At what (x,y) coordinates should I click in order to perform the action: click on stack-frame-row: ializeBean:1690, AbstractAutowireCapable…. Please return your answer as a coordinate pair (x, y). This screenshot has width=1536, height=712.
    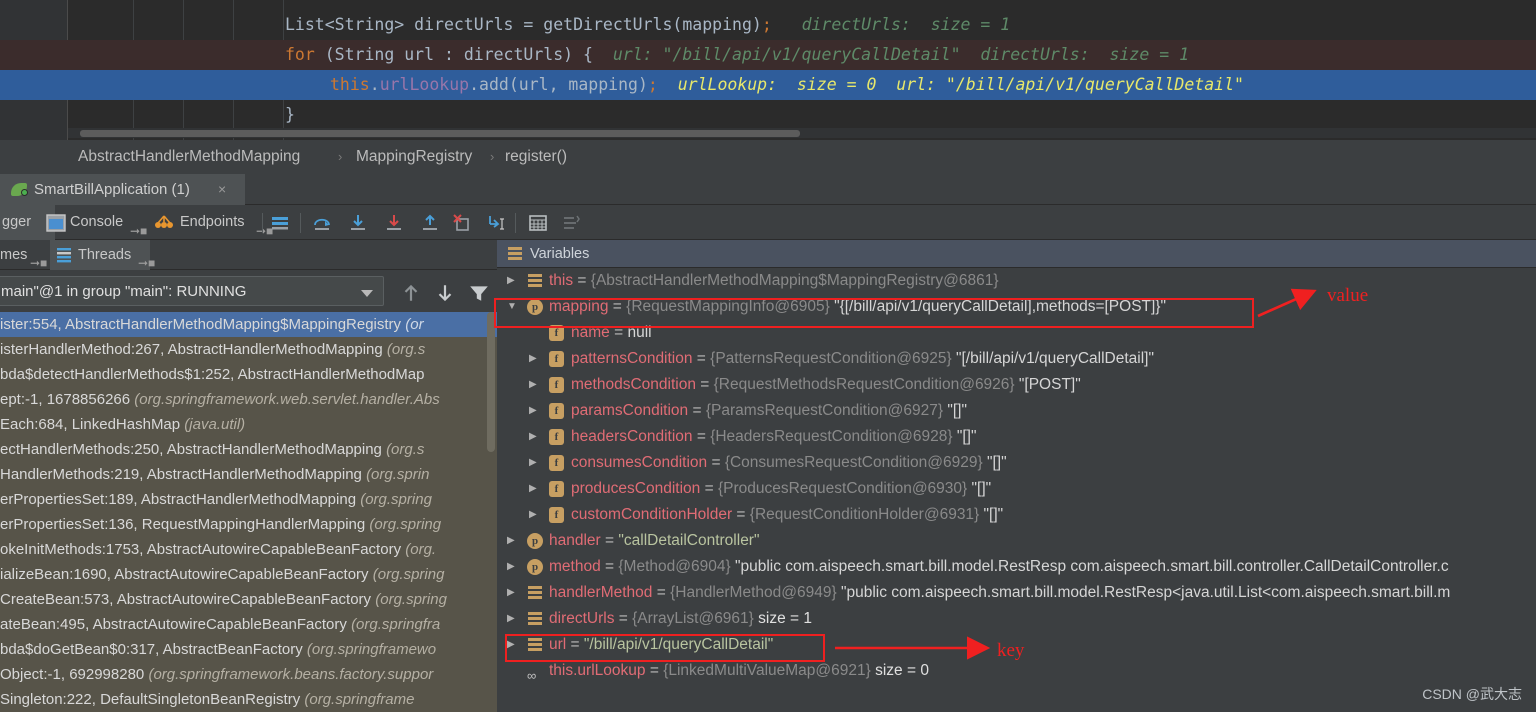
    Looking at the image, I should click on (248, 574).